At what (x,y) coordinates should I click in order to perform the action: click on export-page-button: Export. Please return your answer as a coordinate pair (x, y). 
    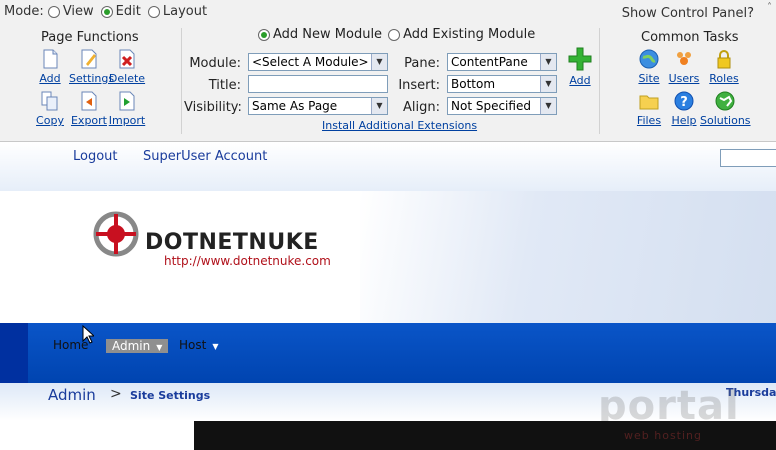
    Looking at the image, I should click on (89, 108).